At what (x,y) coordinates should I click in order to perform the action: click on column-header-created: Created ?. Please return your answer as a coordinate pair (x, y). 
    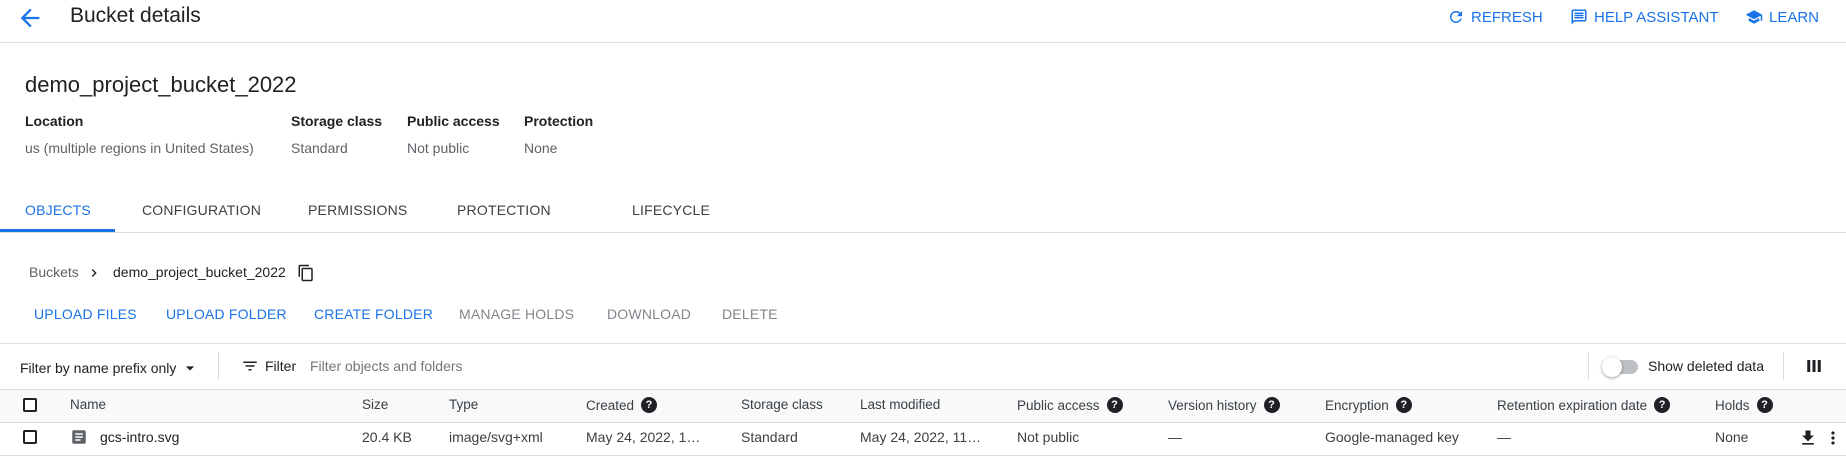
    Looking at the image, I should click on (622, 405).